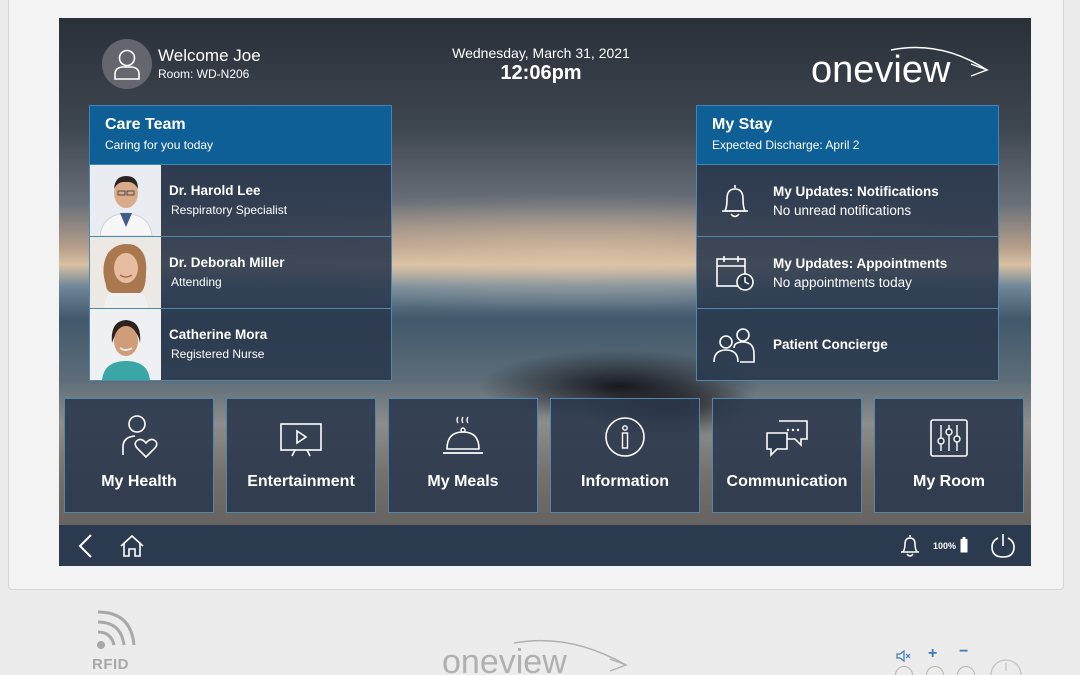 The image size is (1080, 675). Describe the element at coordinates (301, 481) in the screenshot. I see `tile-label: Entertainment` at that location.